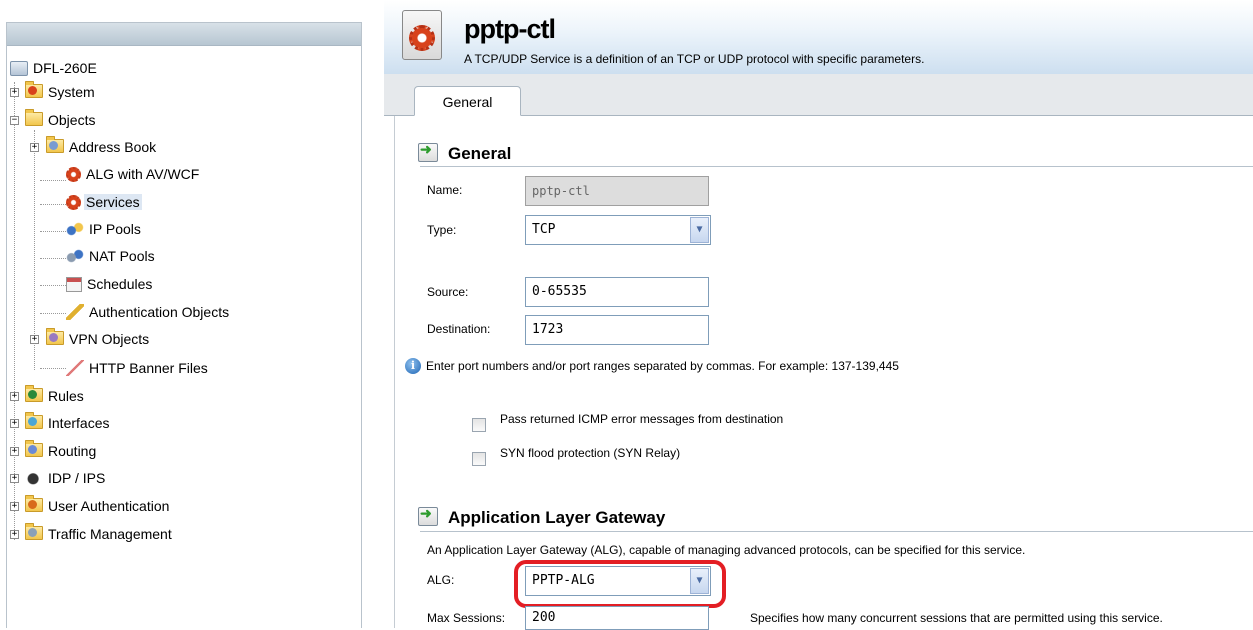 The height and width of the screenshot is (630, 1253). What do you see at coordinates (113, 147) in the screenshot?
I see `tree-item-label: Address Book` at bounding box center [113, 147].